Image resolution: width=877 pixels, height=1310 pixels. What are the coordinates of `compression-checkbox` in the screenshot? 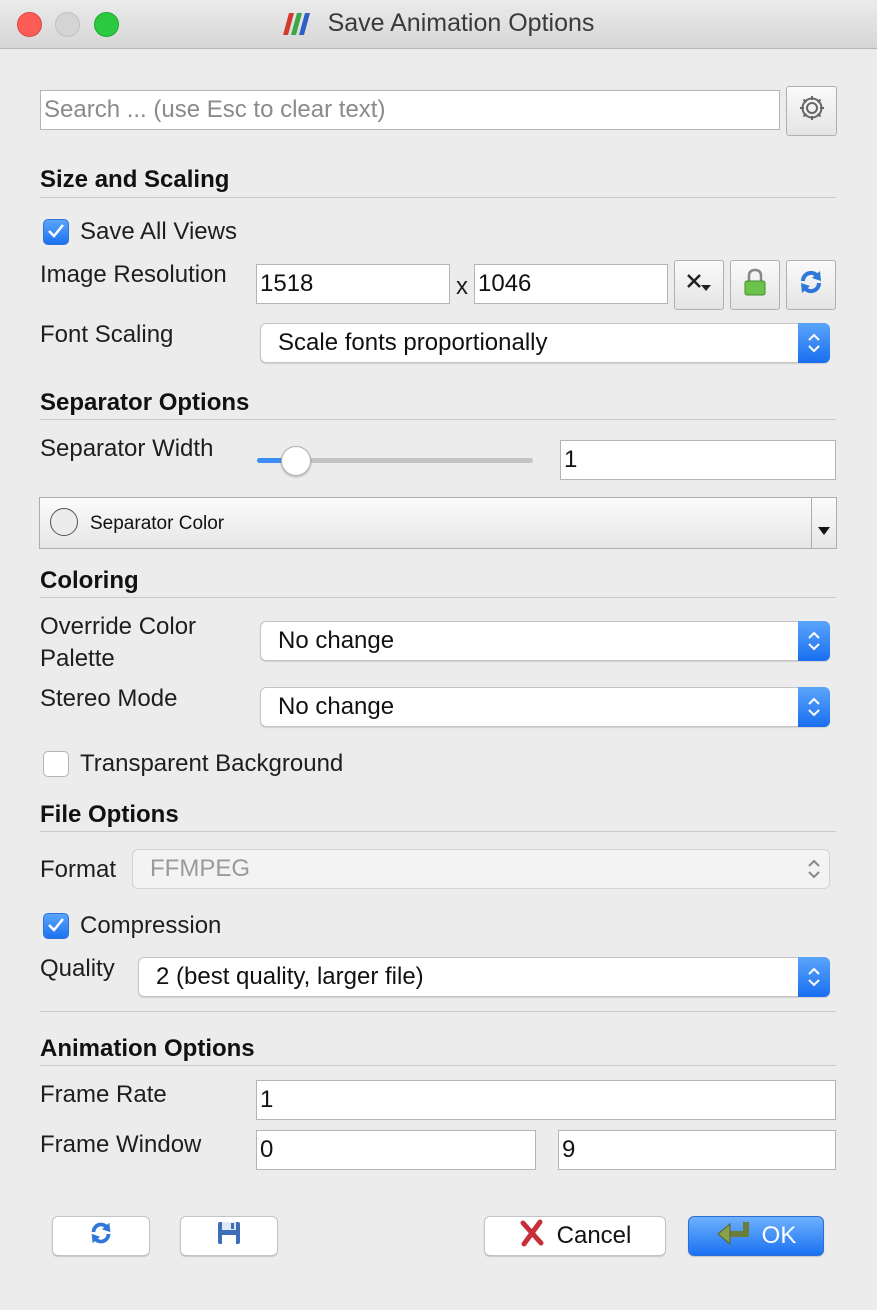 It's located at (56, 926).